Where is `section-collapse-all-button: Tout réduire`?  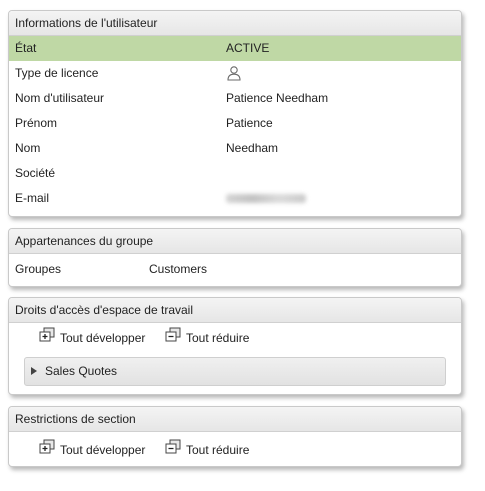
section-collapse-all-button: Tout réduire is located at coordinates (207, 450).